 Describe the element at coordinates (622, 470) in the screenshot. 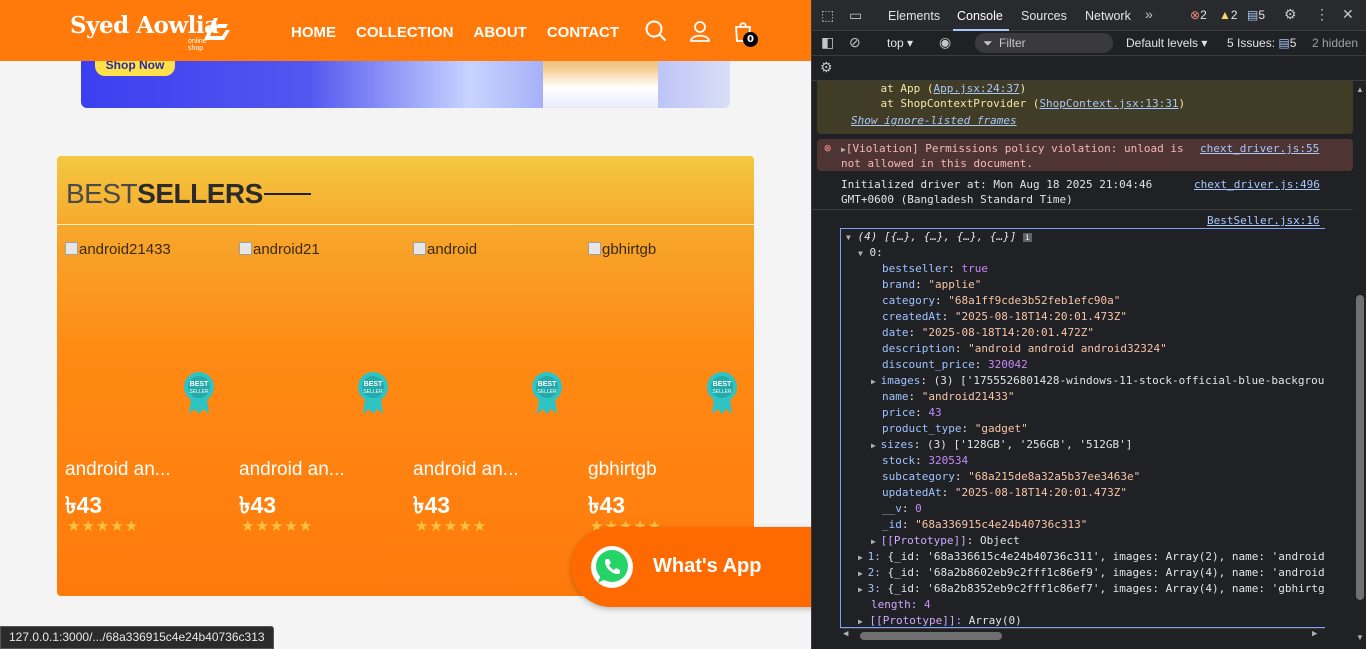

I see `product-name: gbhirtgb` at that location.